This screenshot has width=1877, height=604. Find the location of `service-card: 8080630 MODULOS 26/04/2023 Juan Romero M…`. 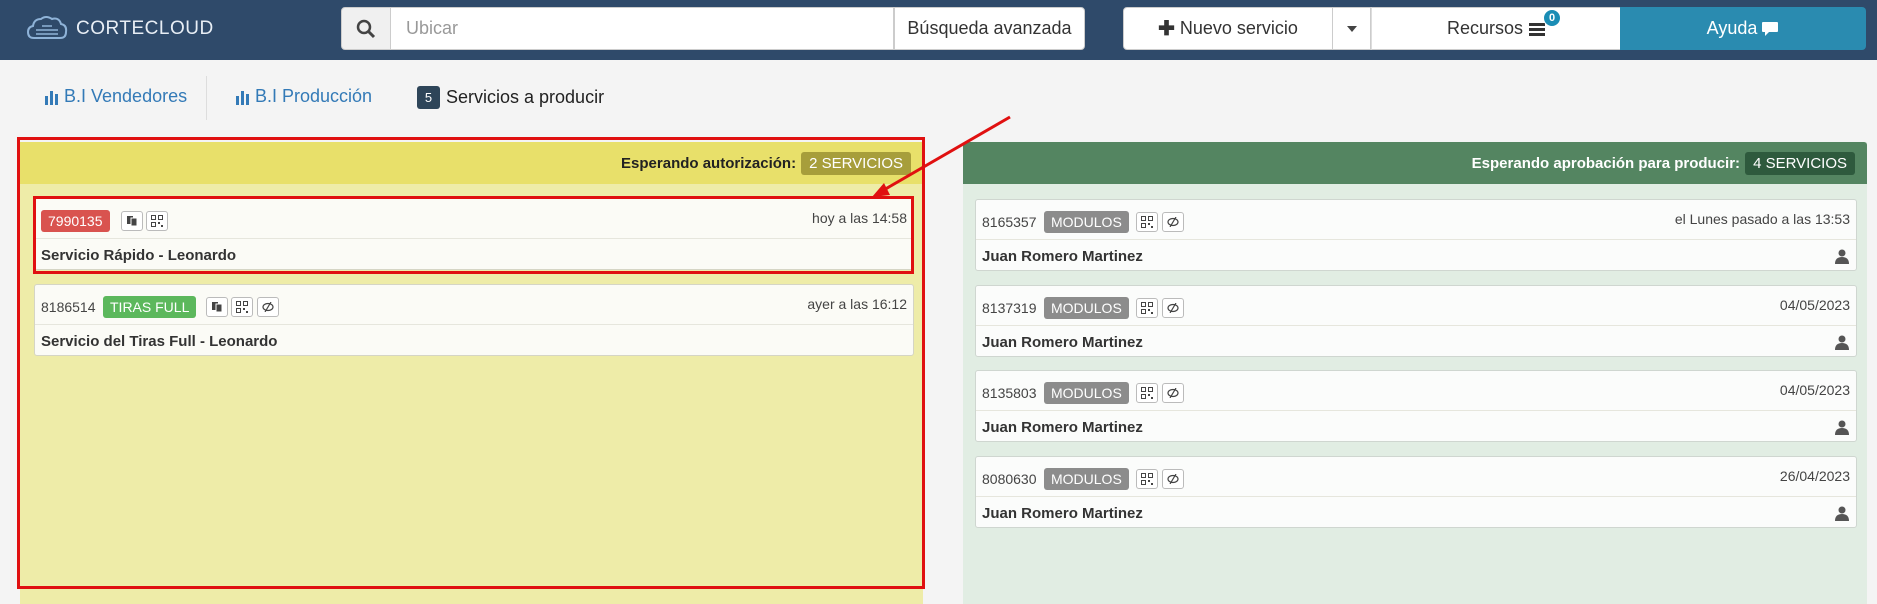

service-card: 8080630 MODULOS 26/04/2023 Juan Romero M… is located at coordinates (1416, 492).